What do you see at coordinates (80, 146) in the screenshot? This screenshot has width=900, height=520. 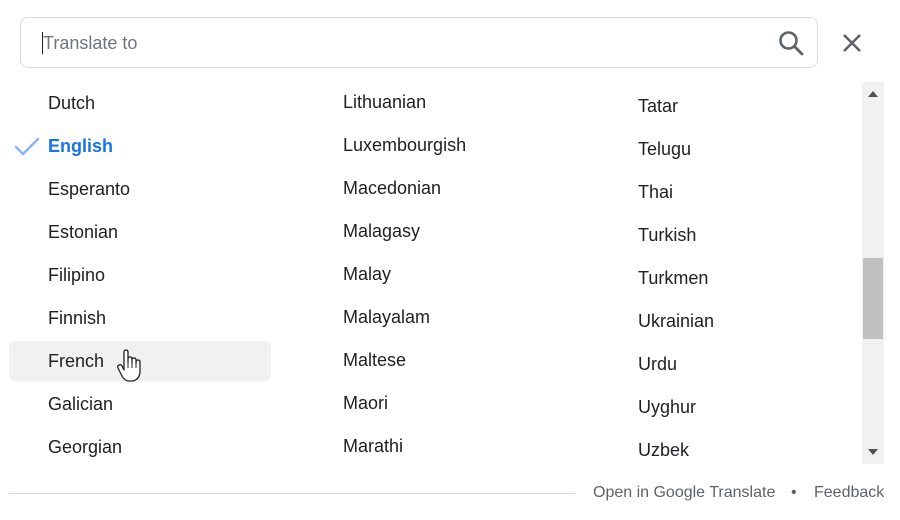 I see `language-option-english: English` at bounding box center [80, 146].